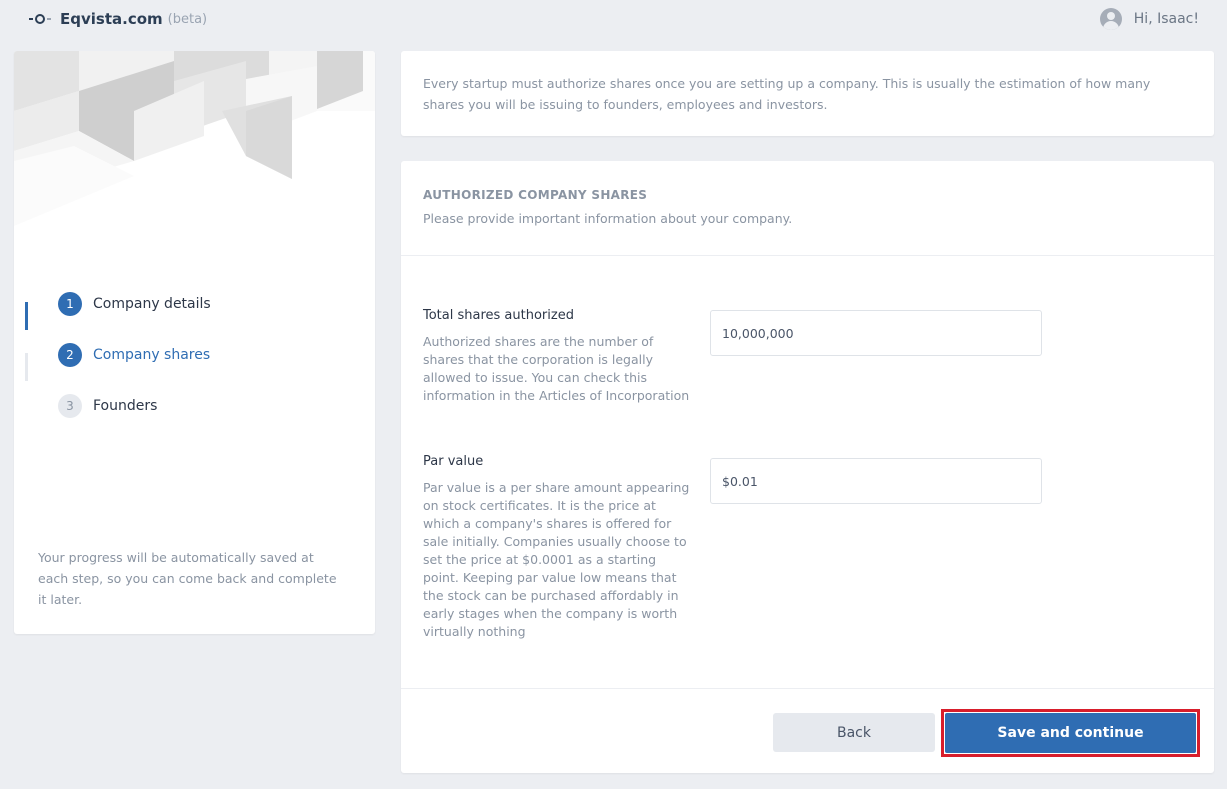 This screenshot has width=1227, height=789. I want to click on form-title: AUTHORIZED COMPANY SHARES, so click(535, 195).